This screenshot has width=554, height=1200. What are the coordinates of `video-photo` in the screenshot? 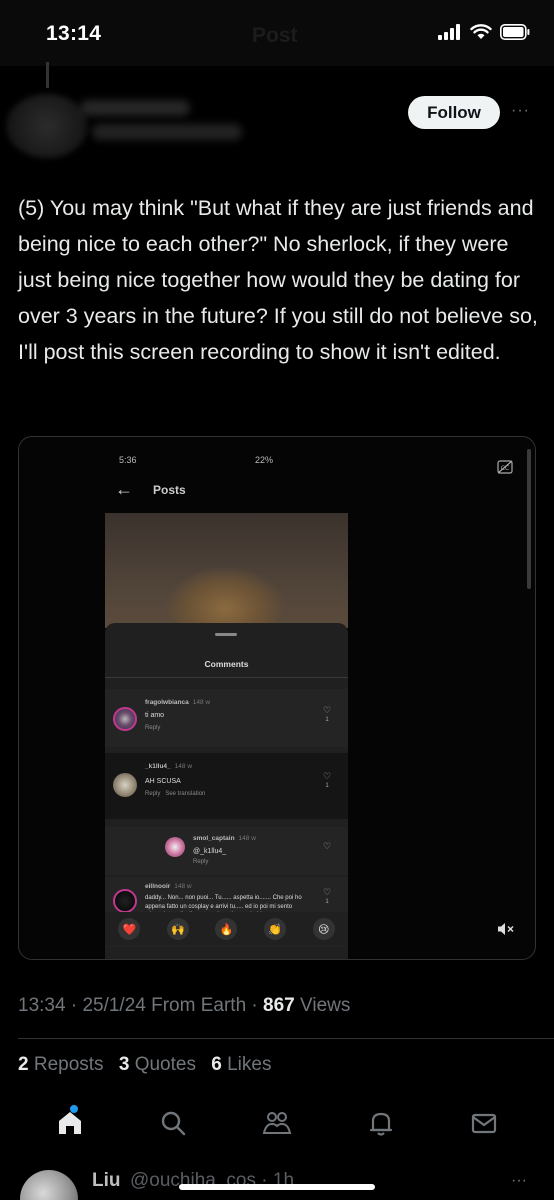 It's located at (226, 575).